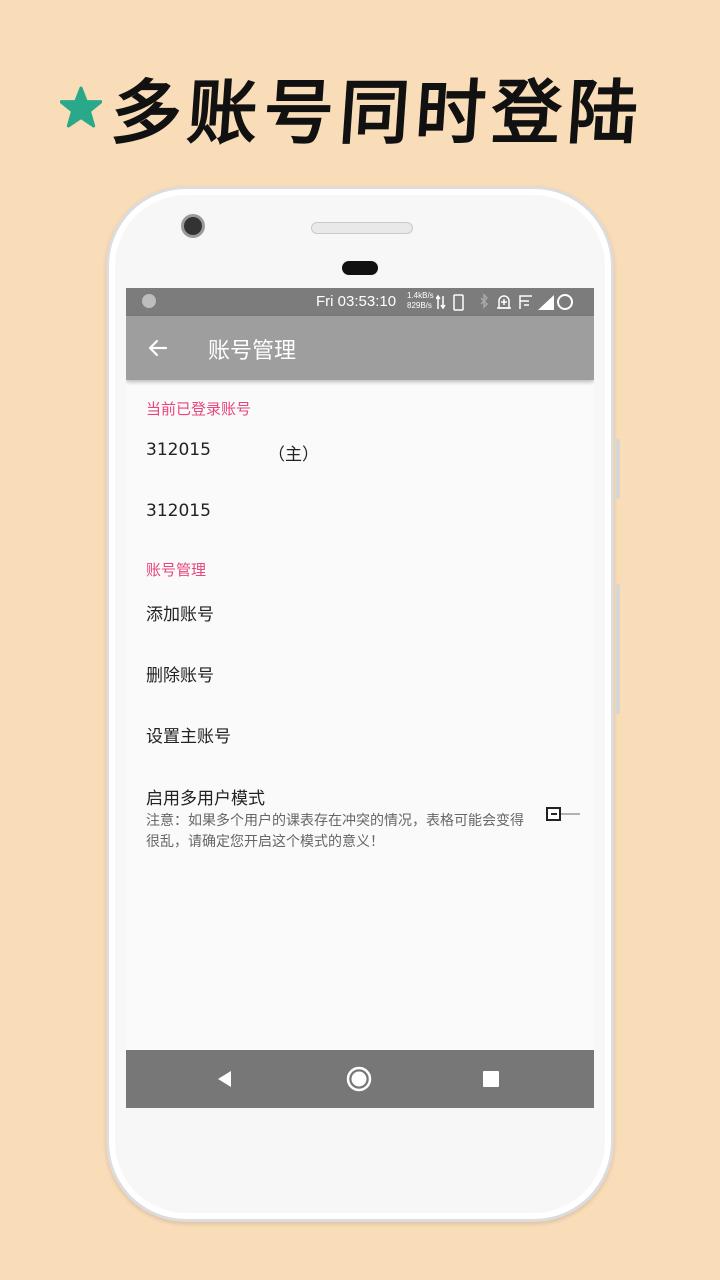 The image size is (720, 1280). Describe the element at coordinates (420, 295) in the screenshot. I see `net-up: 1.4kB/s` at that location.